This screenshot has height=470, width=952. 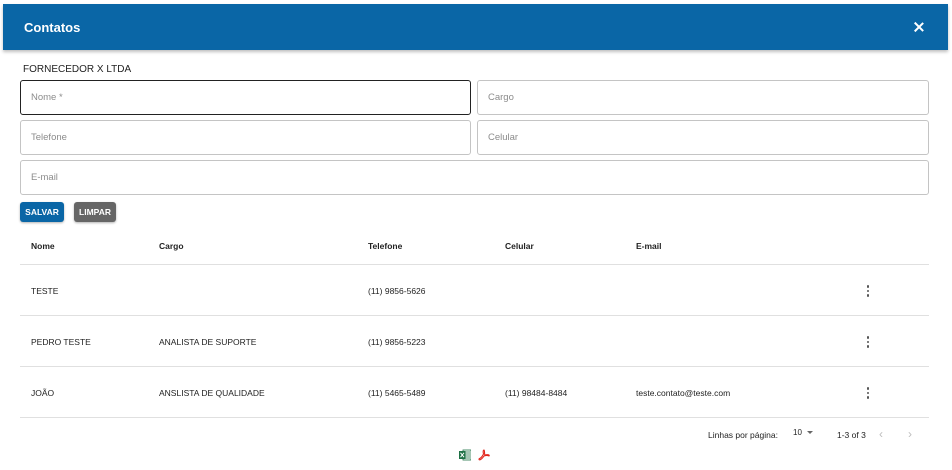 What do you see at coordinates (484, 455) in the screenshot?
I see `pdf-icon` at bounding box center [484, 455].